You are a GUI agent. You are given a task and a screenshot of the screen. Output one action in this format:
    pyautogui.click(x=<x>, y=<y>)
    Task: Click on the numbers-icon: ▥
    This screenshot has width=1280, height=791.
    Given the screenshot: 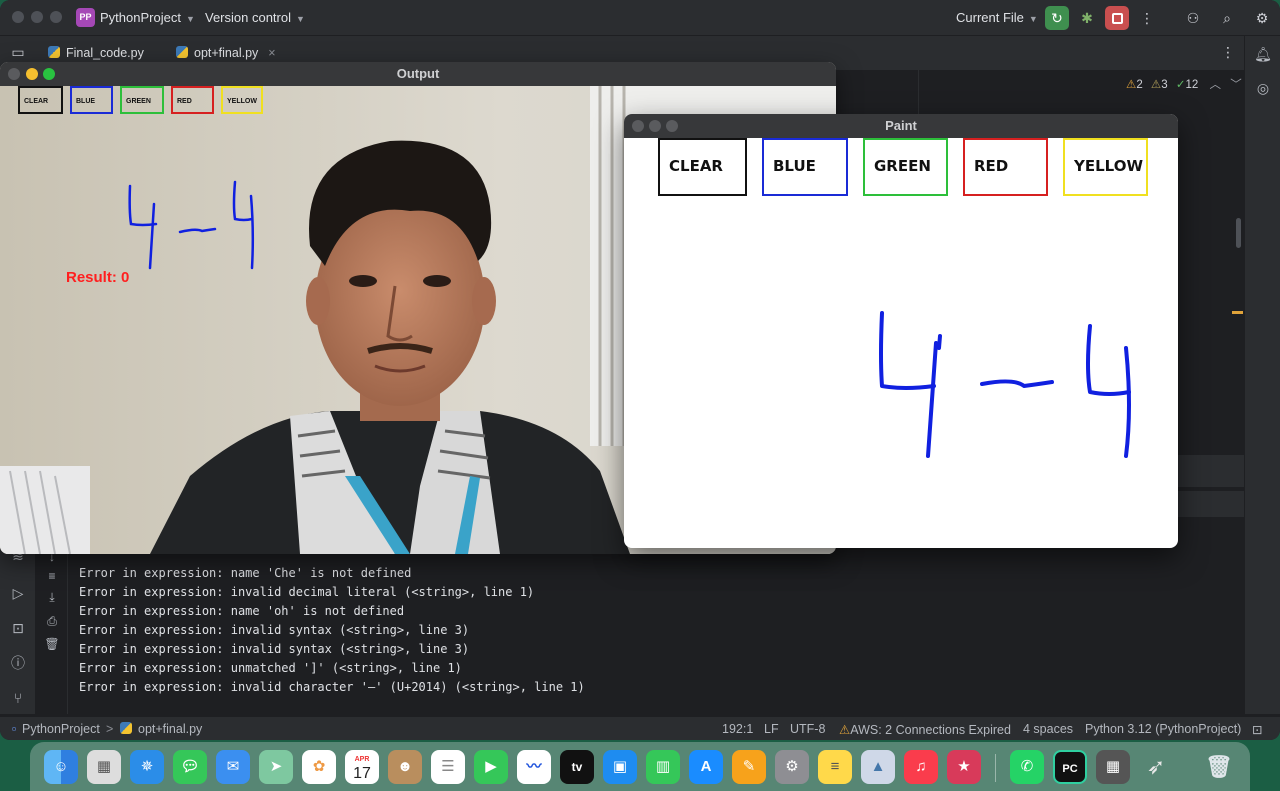 What is the action you would take?
    pyautogui.click(x=663, y=767)
    